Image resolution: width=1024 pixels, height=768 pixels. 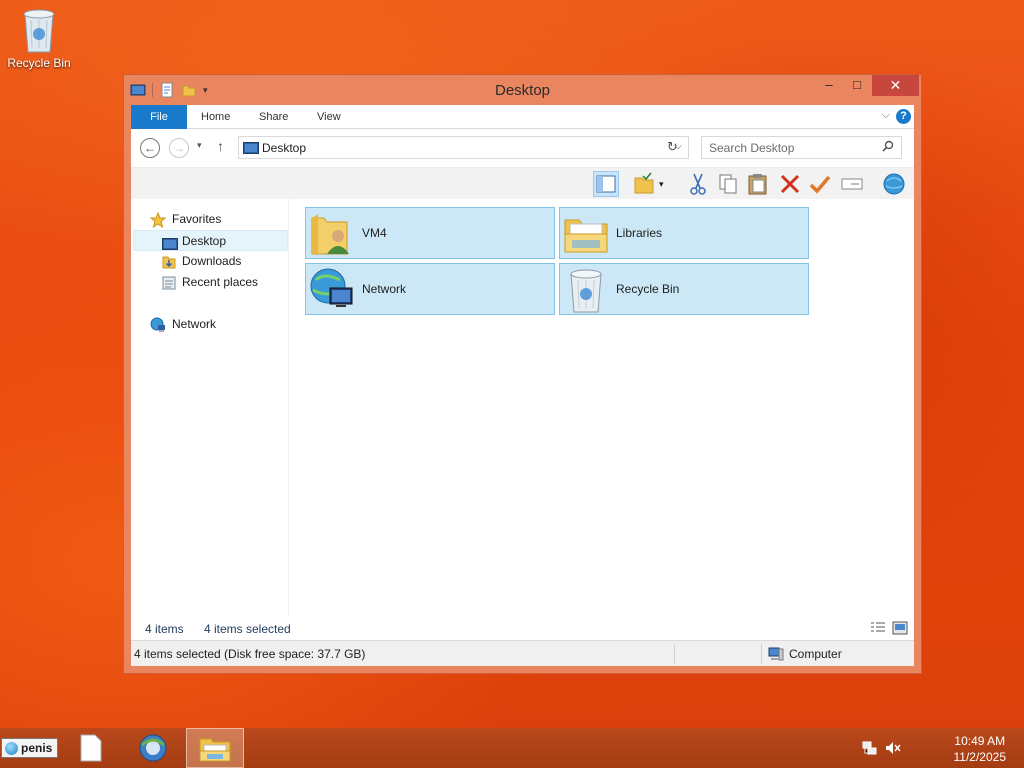 I want to click on document-icon, so click(x=91, y=748).